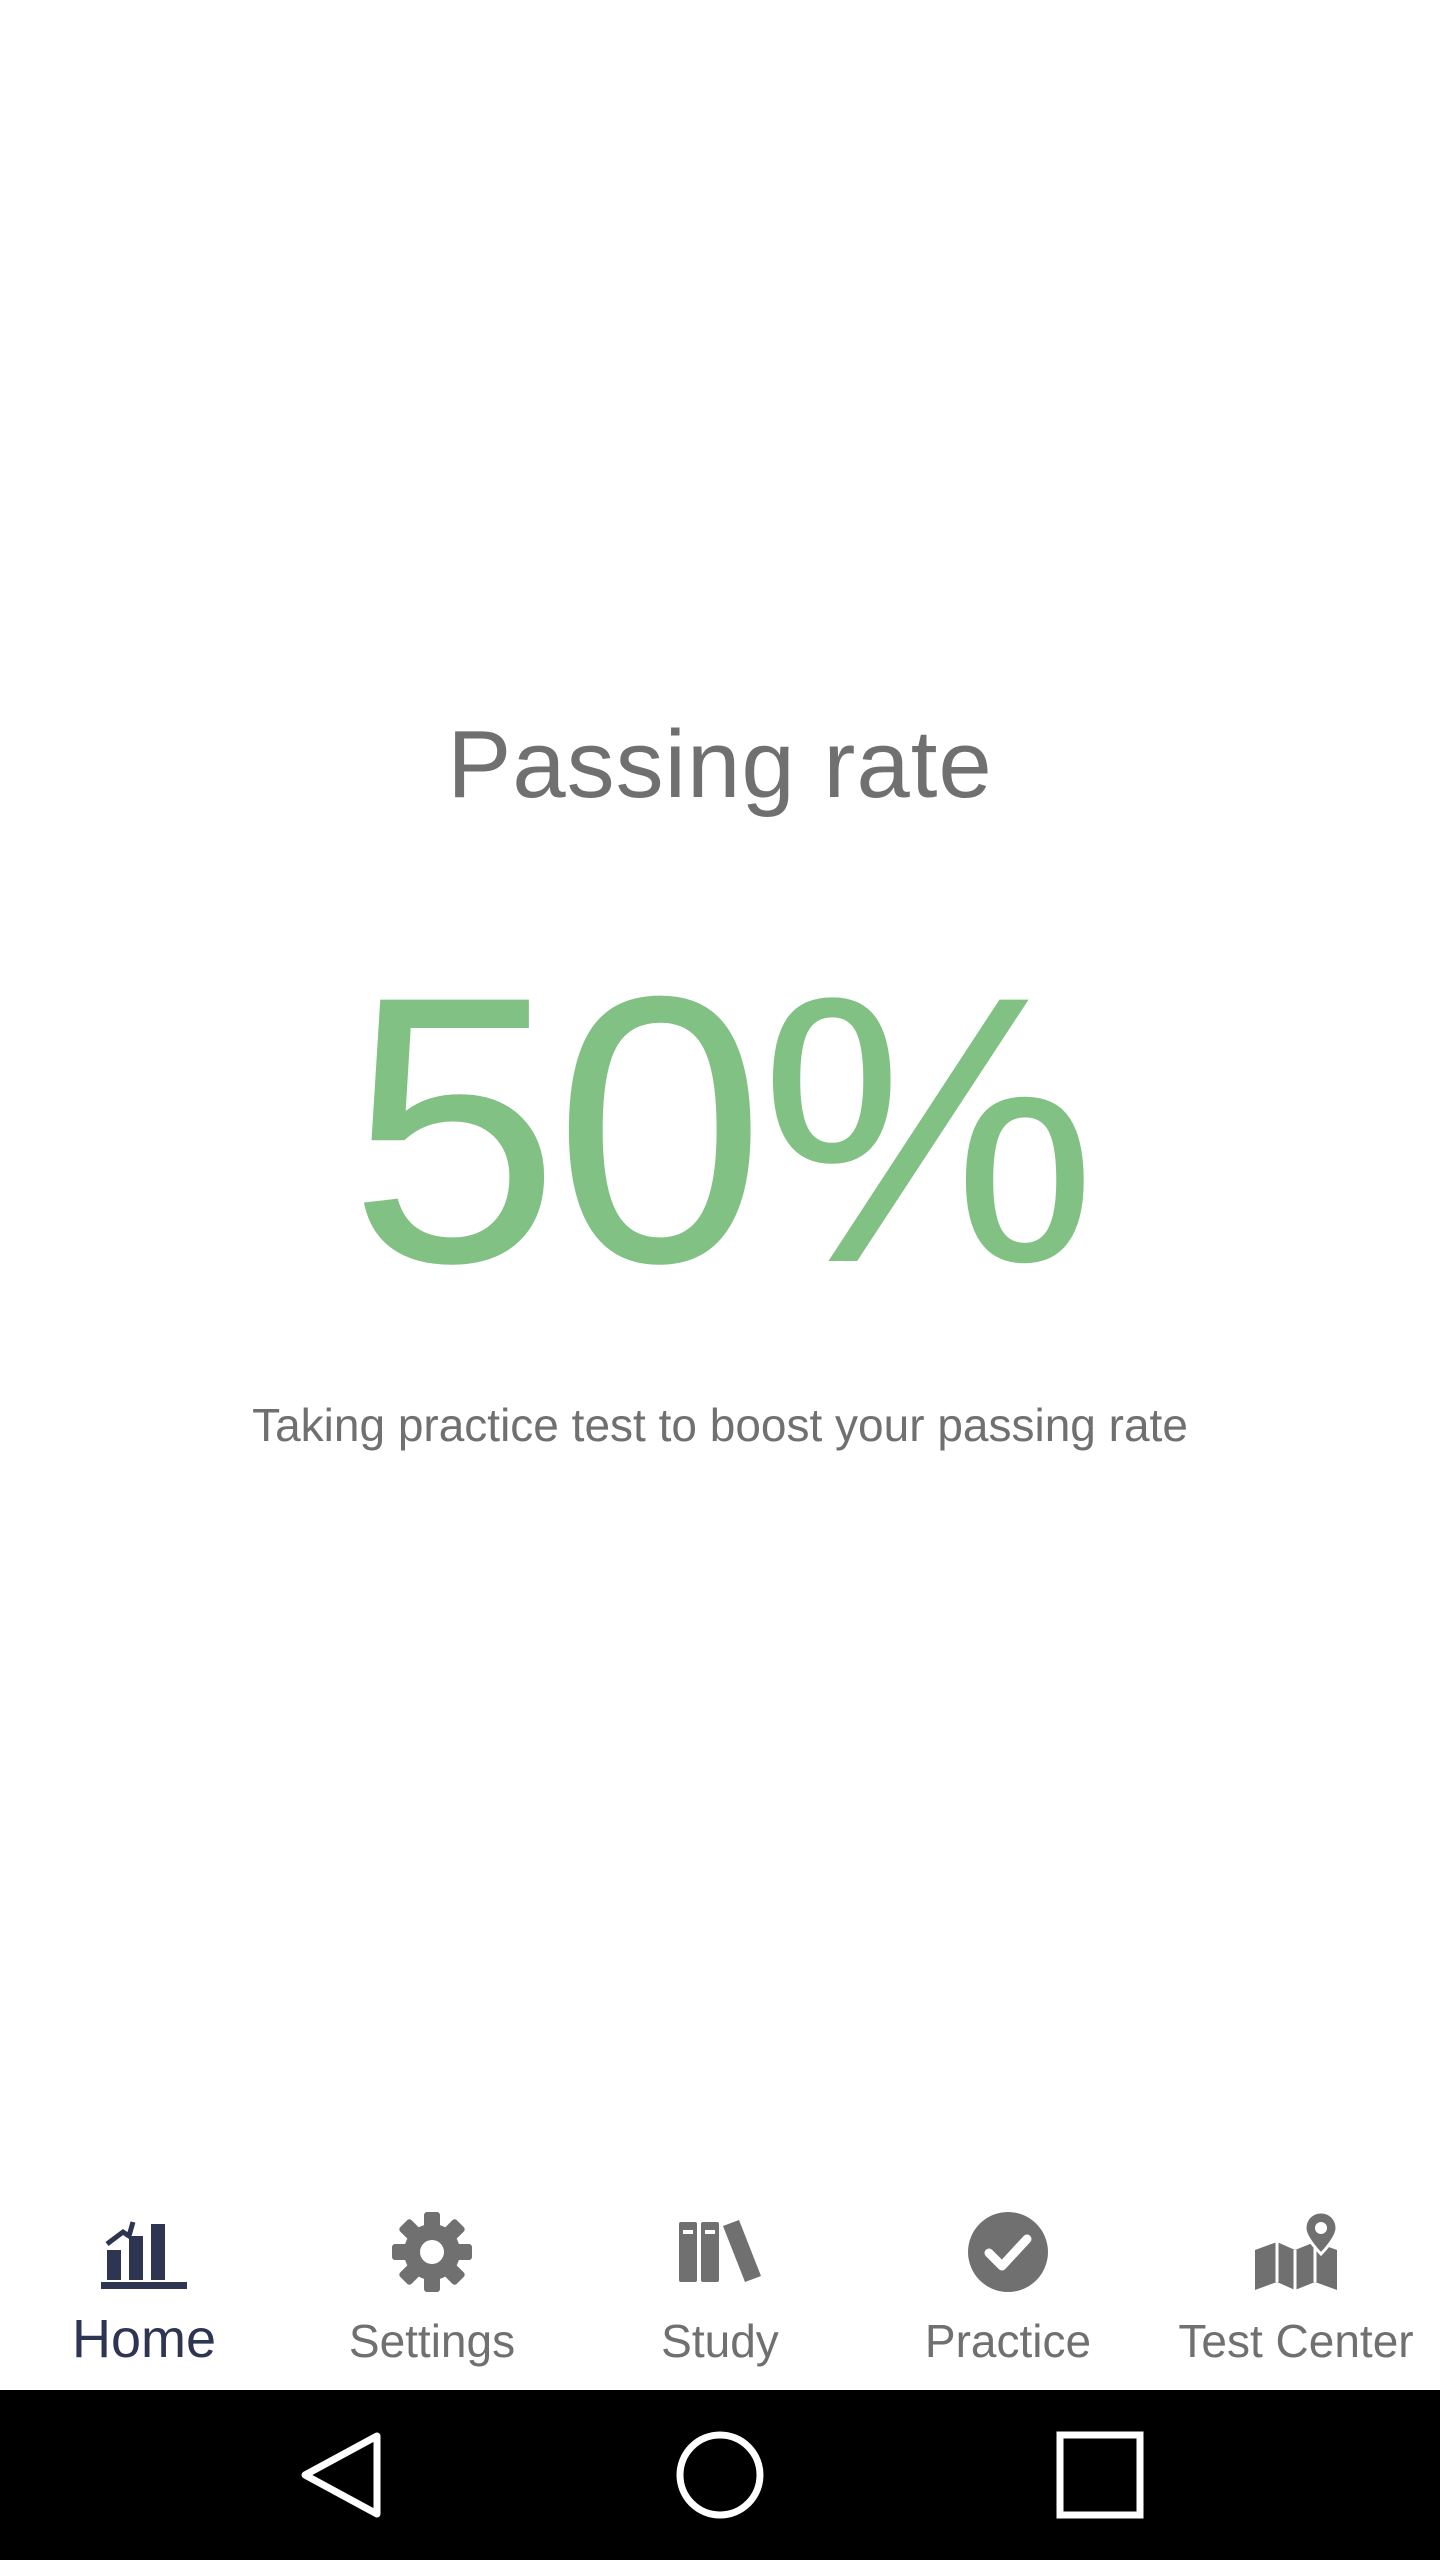  I want to click on tab-study: Study, so click(720, 2285).